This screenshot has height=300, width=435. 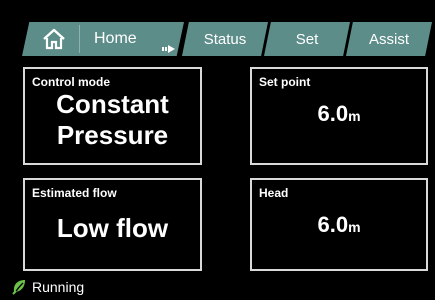 I want to click on tab-assist-label: Assist, so click(x=388, y=39).